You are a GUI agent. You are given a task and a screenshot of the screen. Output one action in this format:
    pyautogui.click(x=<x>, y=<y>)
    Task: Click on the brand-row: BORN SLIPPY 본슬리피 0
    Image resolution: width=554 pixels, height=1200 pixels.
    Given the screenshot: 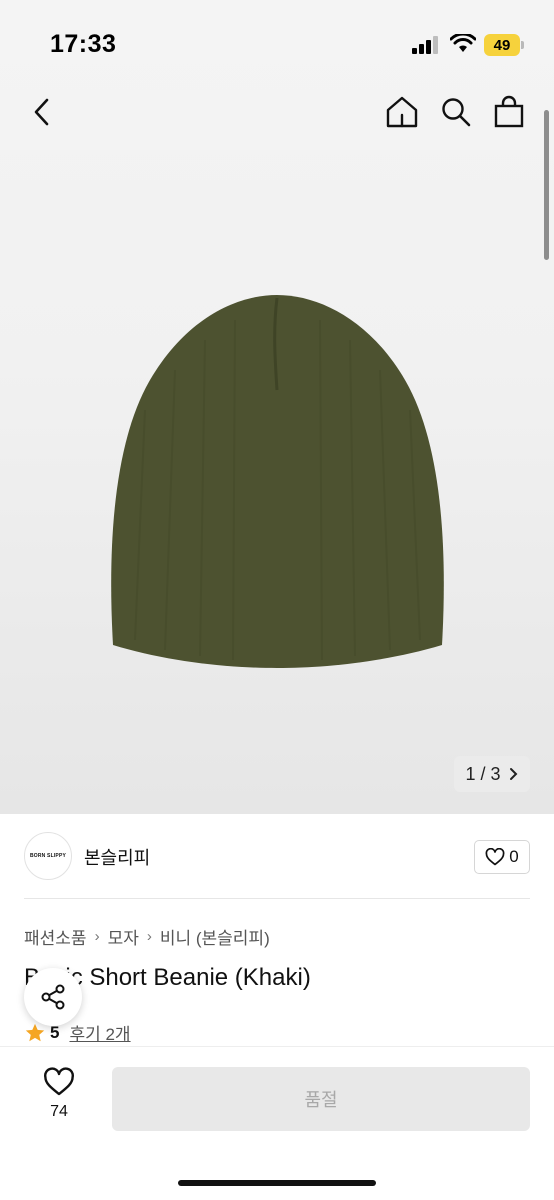 What is the action you would take?
    pyautogui.click(x=277, y=857)
    